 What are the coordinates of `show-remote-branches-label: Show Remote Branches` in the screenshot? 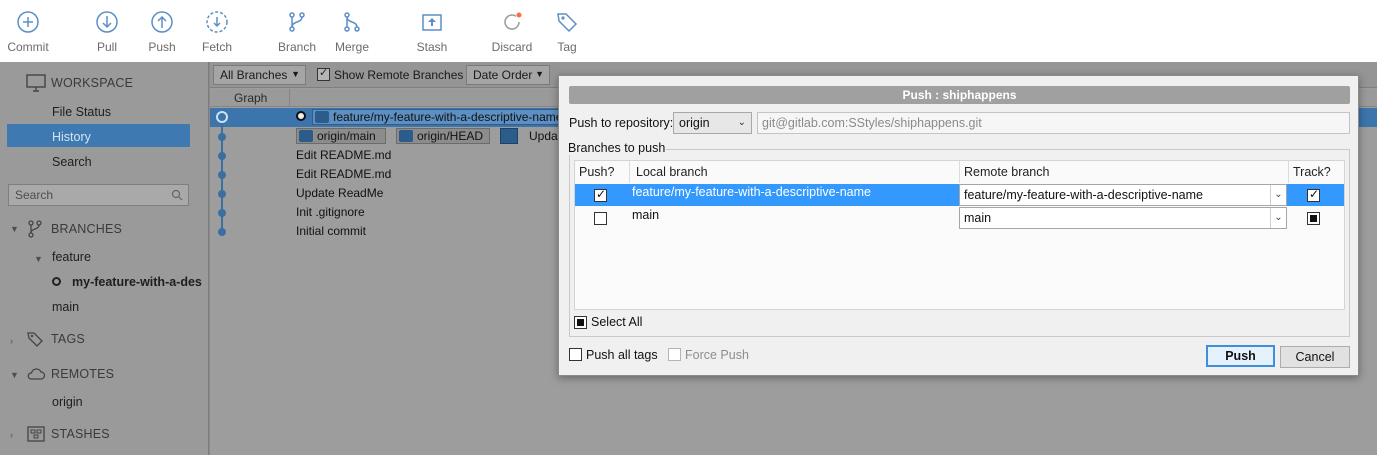 It's located at (399, 75).